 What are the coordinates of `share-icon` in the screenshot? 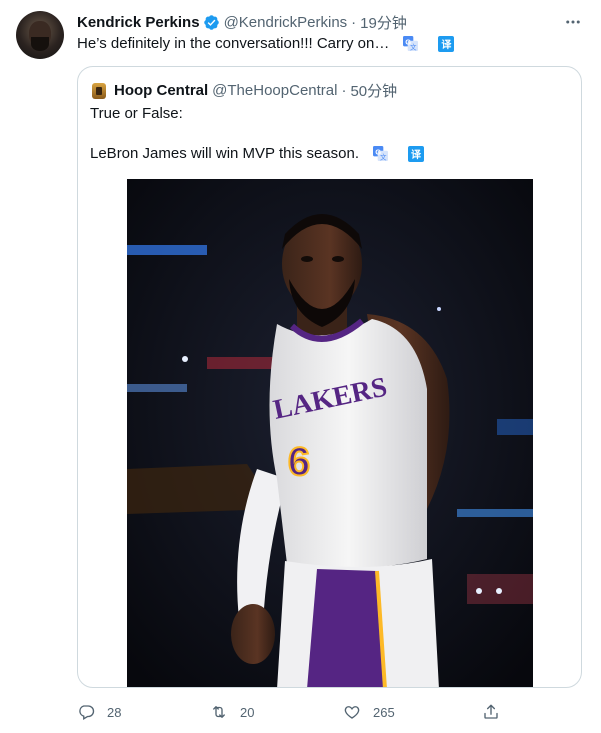 It's located at (491, 711).